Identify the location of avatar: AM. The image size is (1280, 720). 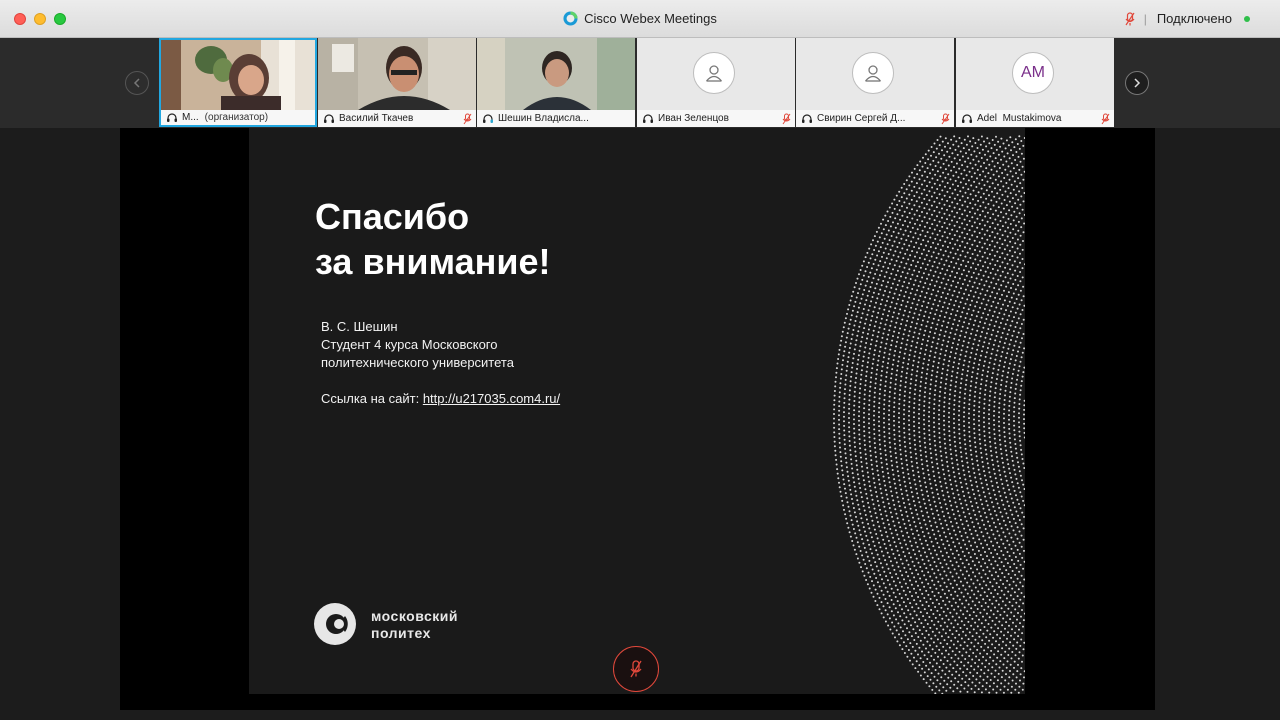
(1033, 73).